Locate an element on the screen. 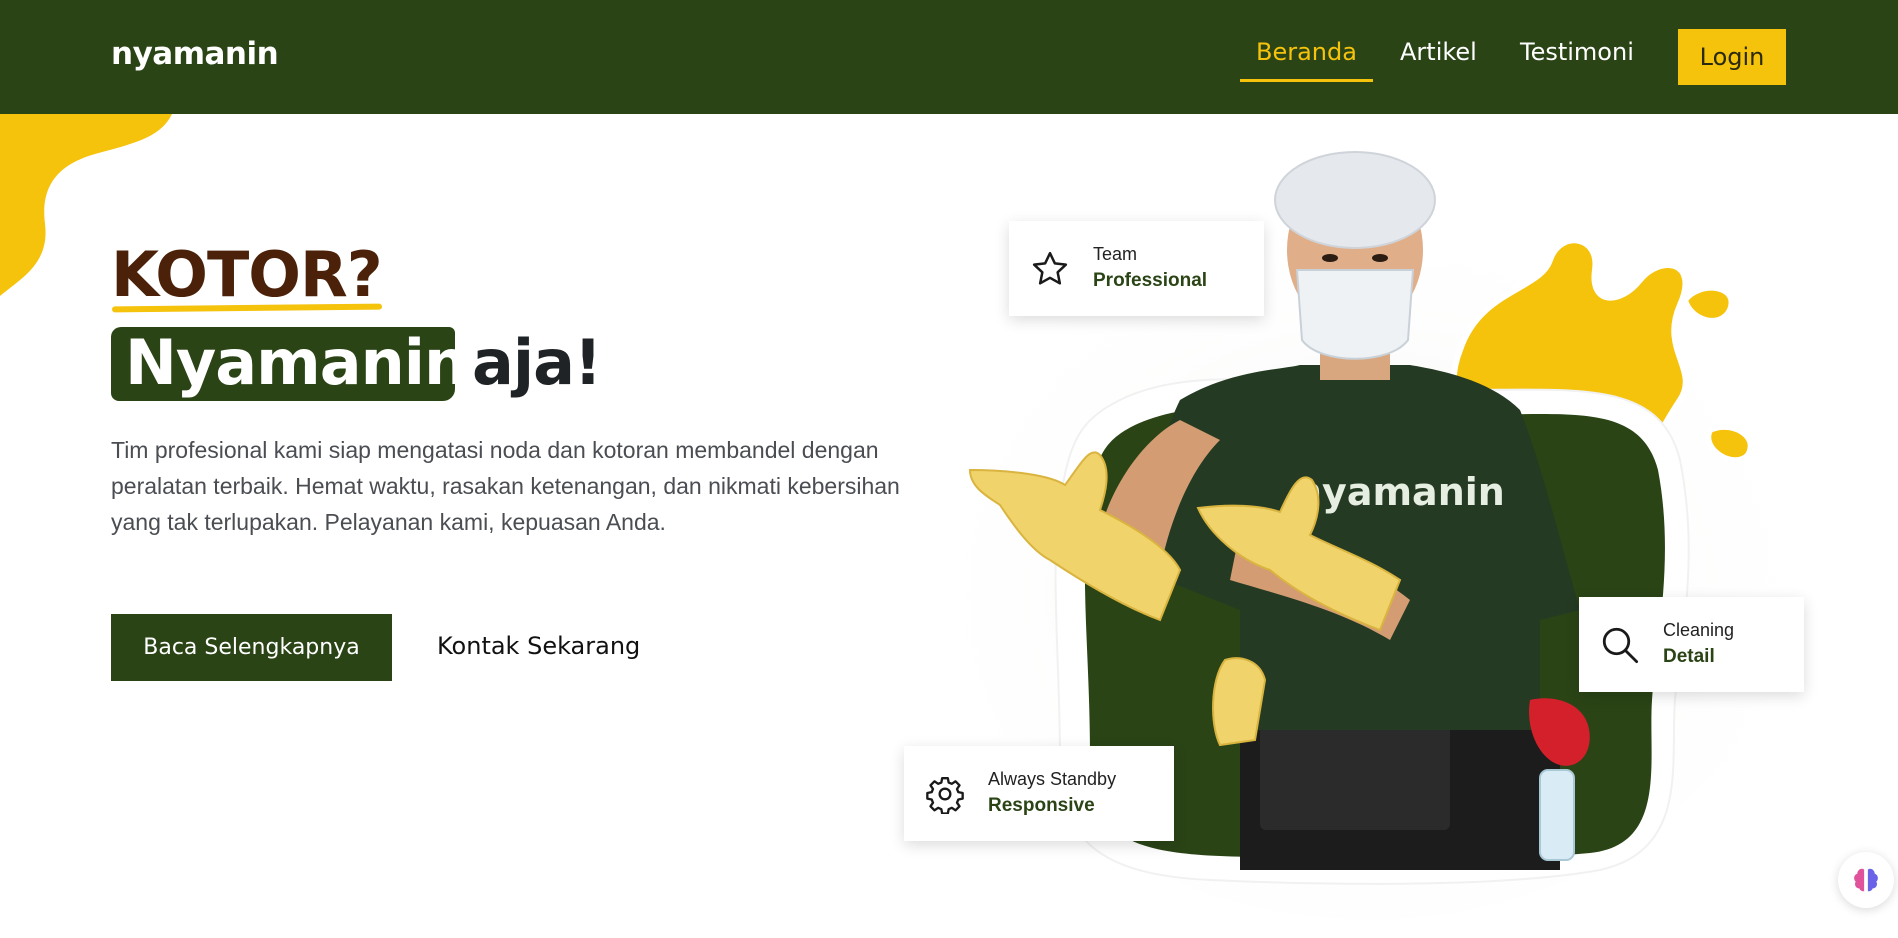 This screenshot has width=1898, height=938. card-standby-caption: Always Standby is located at coordinates (1052, 778).